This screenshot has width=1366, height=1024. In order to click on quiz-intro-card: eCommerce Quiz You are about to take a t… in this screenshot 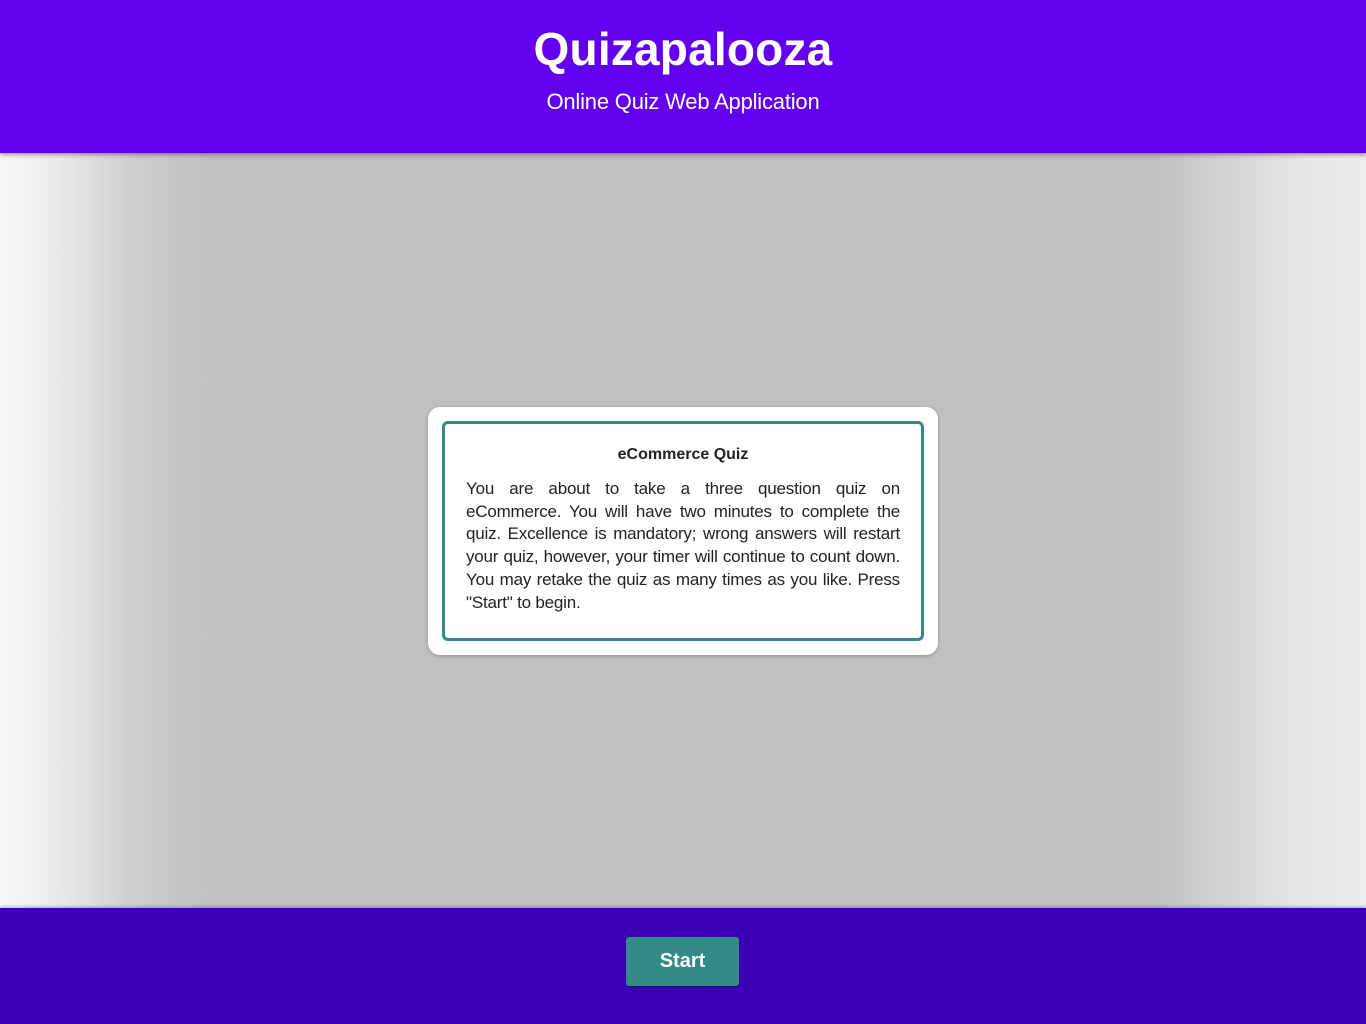, I will do `click(683, 531)`.